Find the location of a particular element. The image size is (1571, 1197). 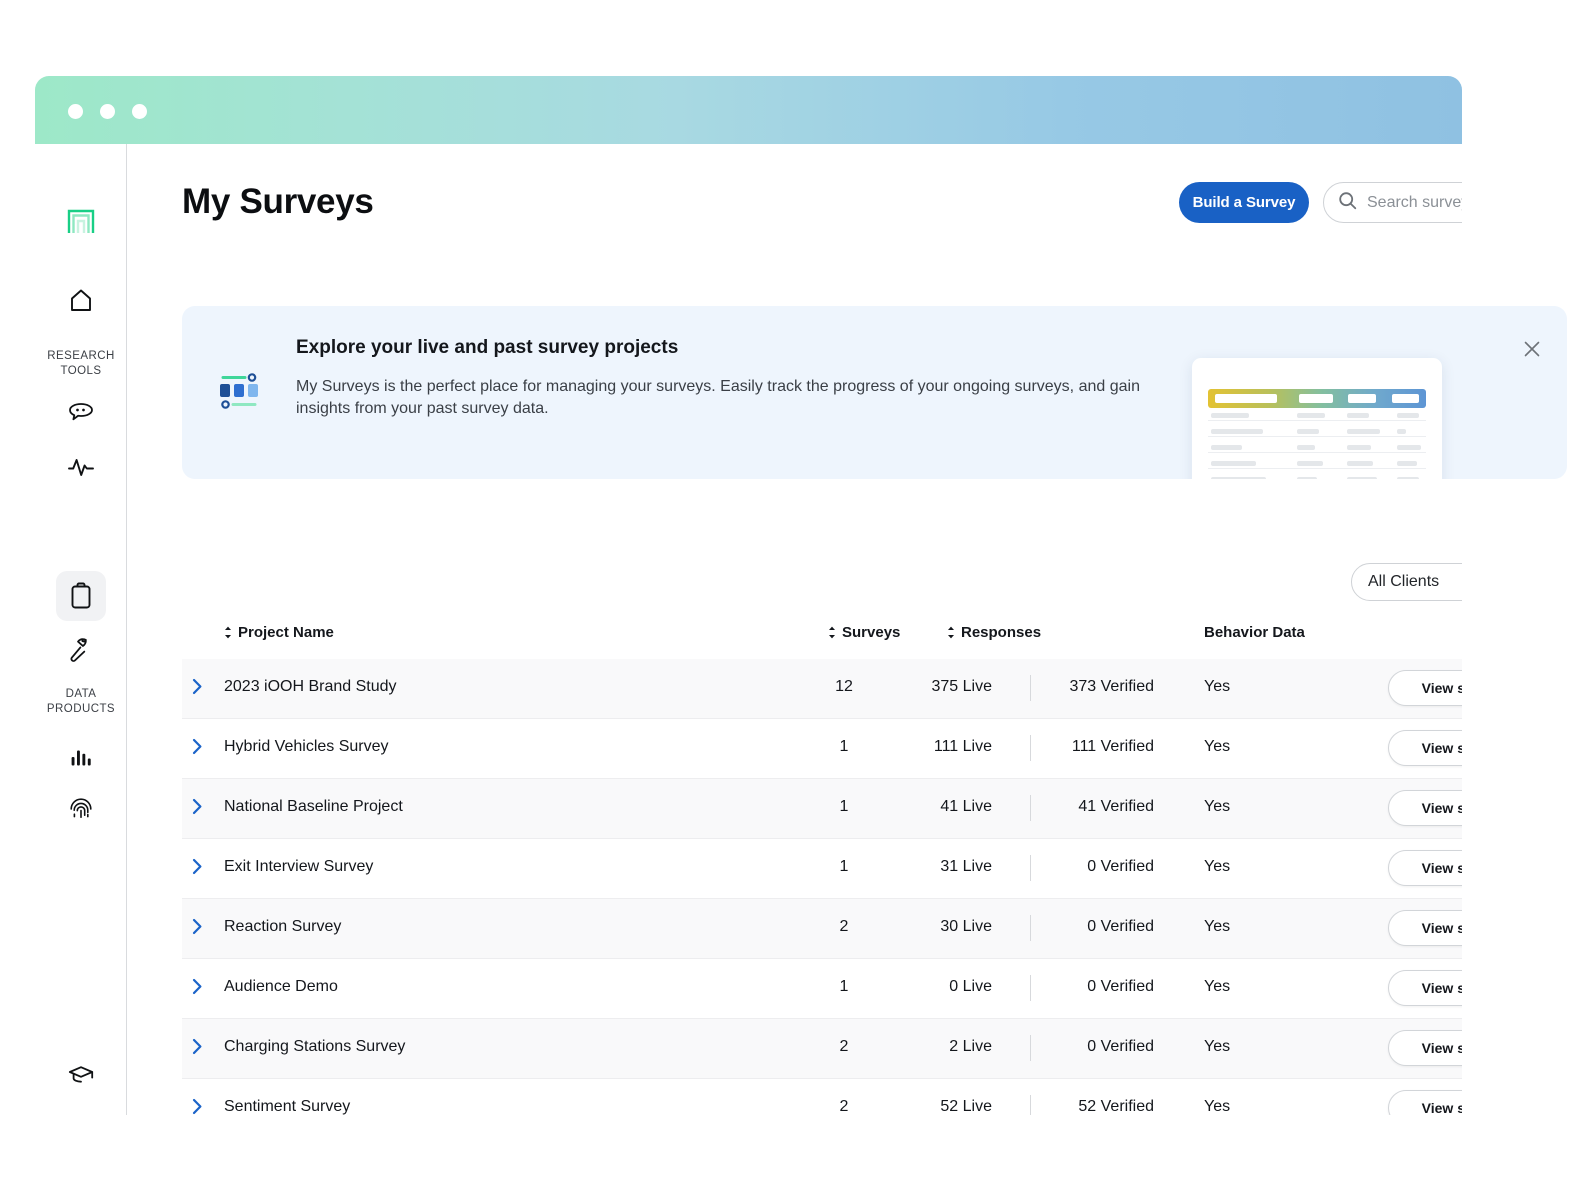

column-header-project-name: Project Name is located at coordinates (279, 632).